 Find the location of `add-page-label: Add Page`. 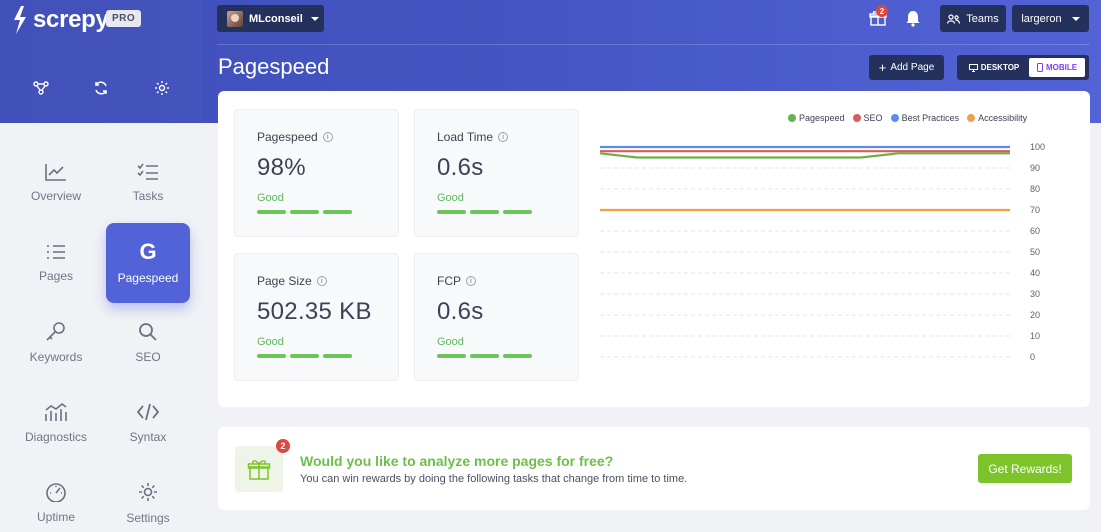

add-page-label: Add Page is located at coordinates (912, 67).